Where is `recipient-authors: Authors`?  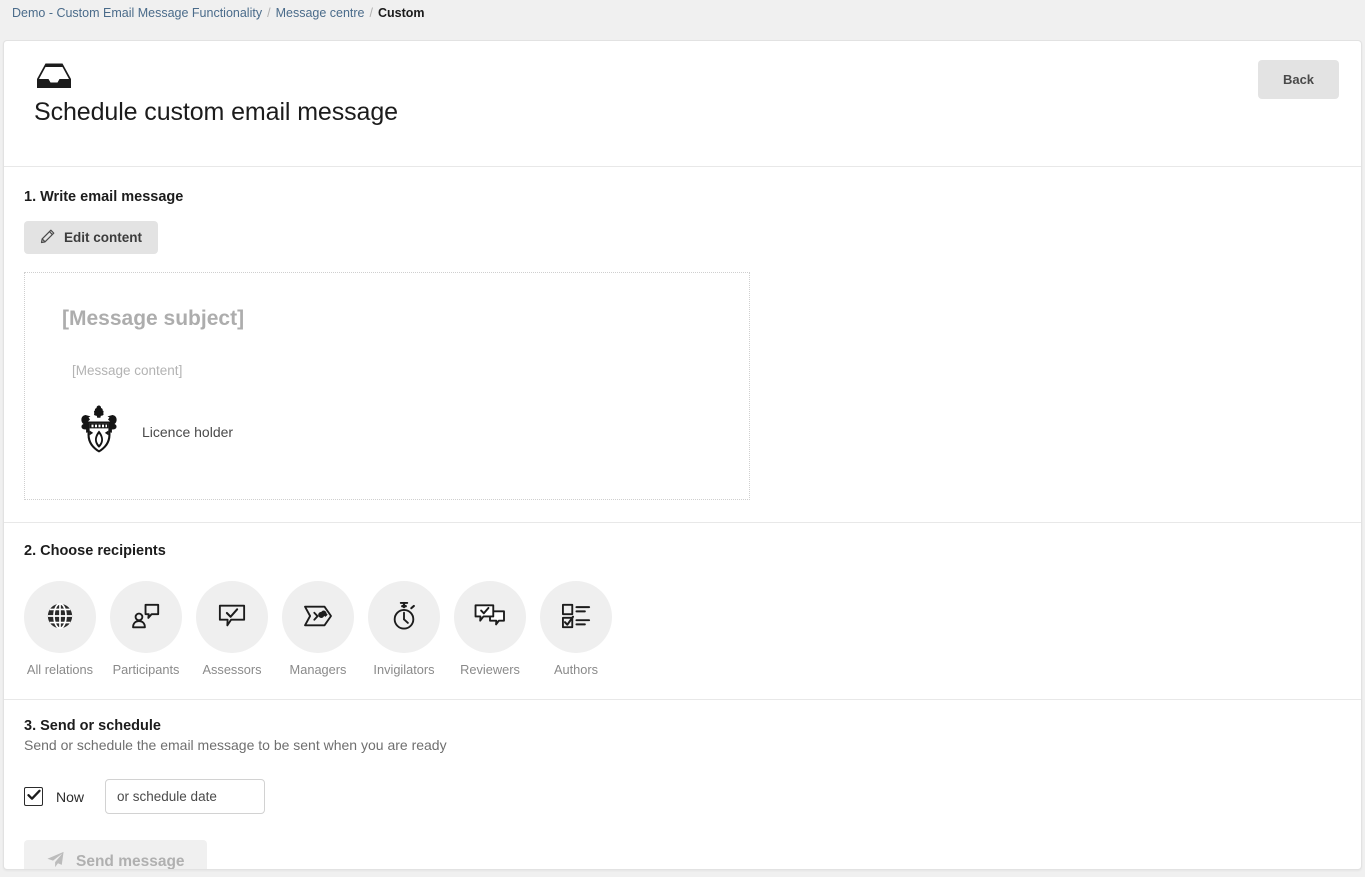
recipient-authors: Authors is located at coordinates (576, 629).